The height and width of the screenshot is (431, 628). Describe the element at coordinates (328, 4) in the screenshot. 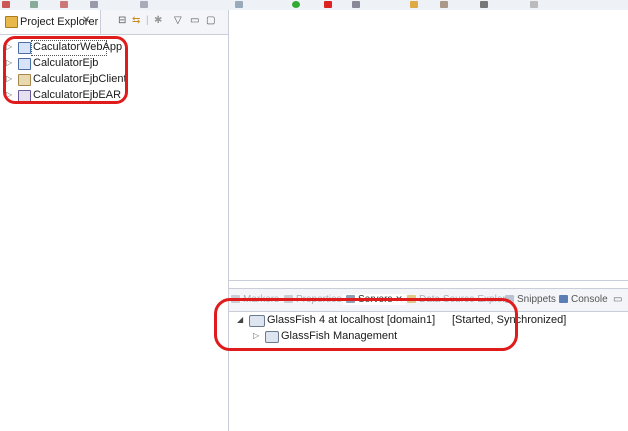

I see `stop-icon` at that location.